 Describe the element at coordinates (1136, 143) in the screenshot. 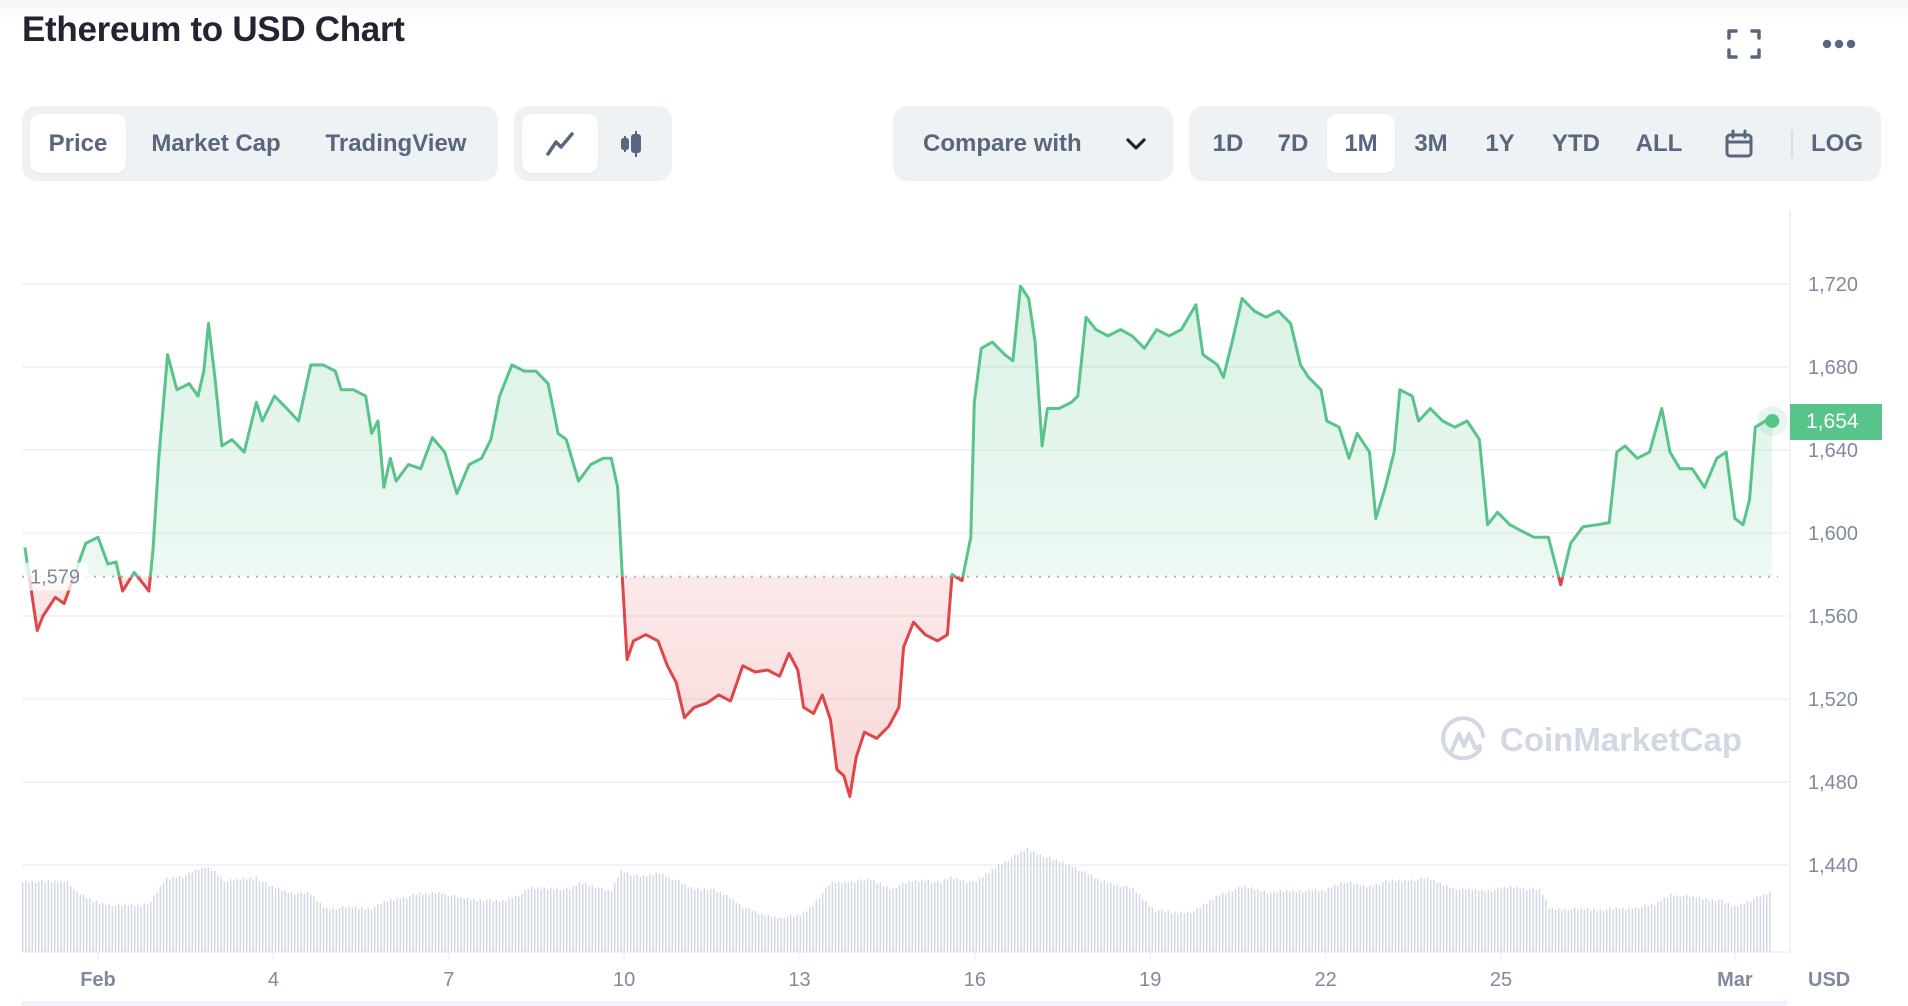

I see `chevron-down-icon` at that location.